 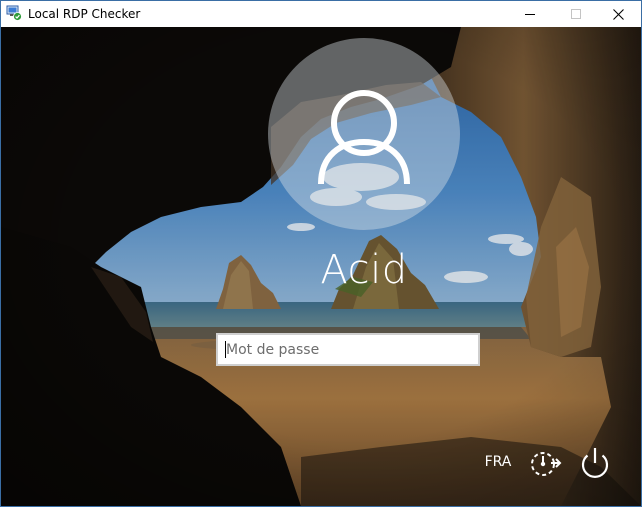 I want to click on power-icon, so click(x=595, y=463).